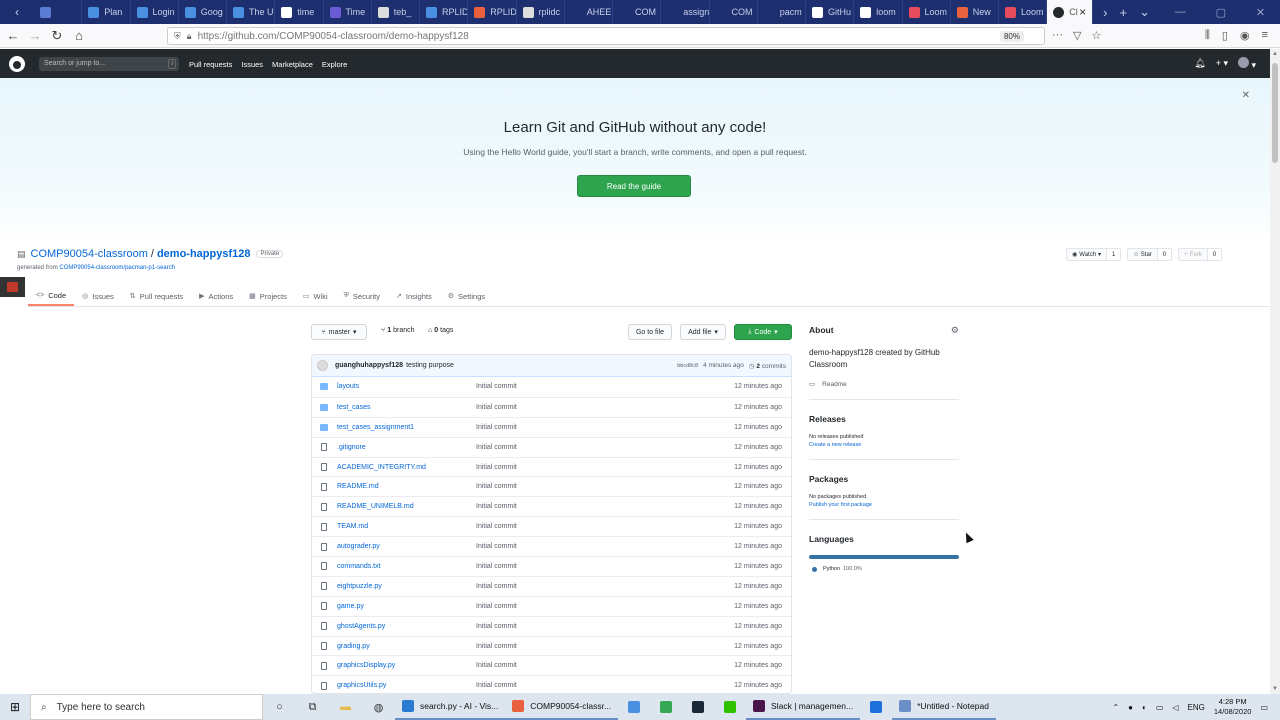  I want to click on tab-wiki: ▭ Wiki, so click(315, 296).